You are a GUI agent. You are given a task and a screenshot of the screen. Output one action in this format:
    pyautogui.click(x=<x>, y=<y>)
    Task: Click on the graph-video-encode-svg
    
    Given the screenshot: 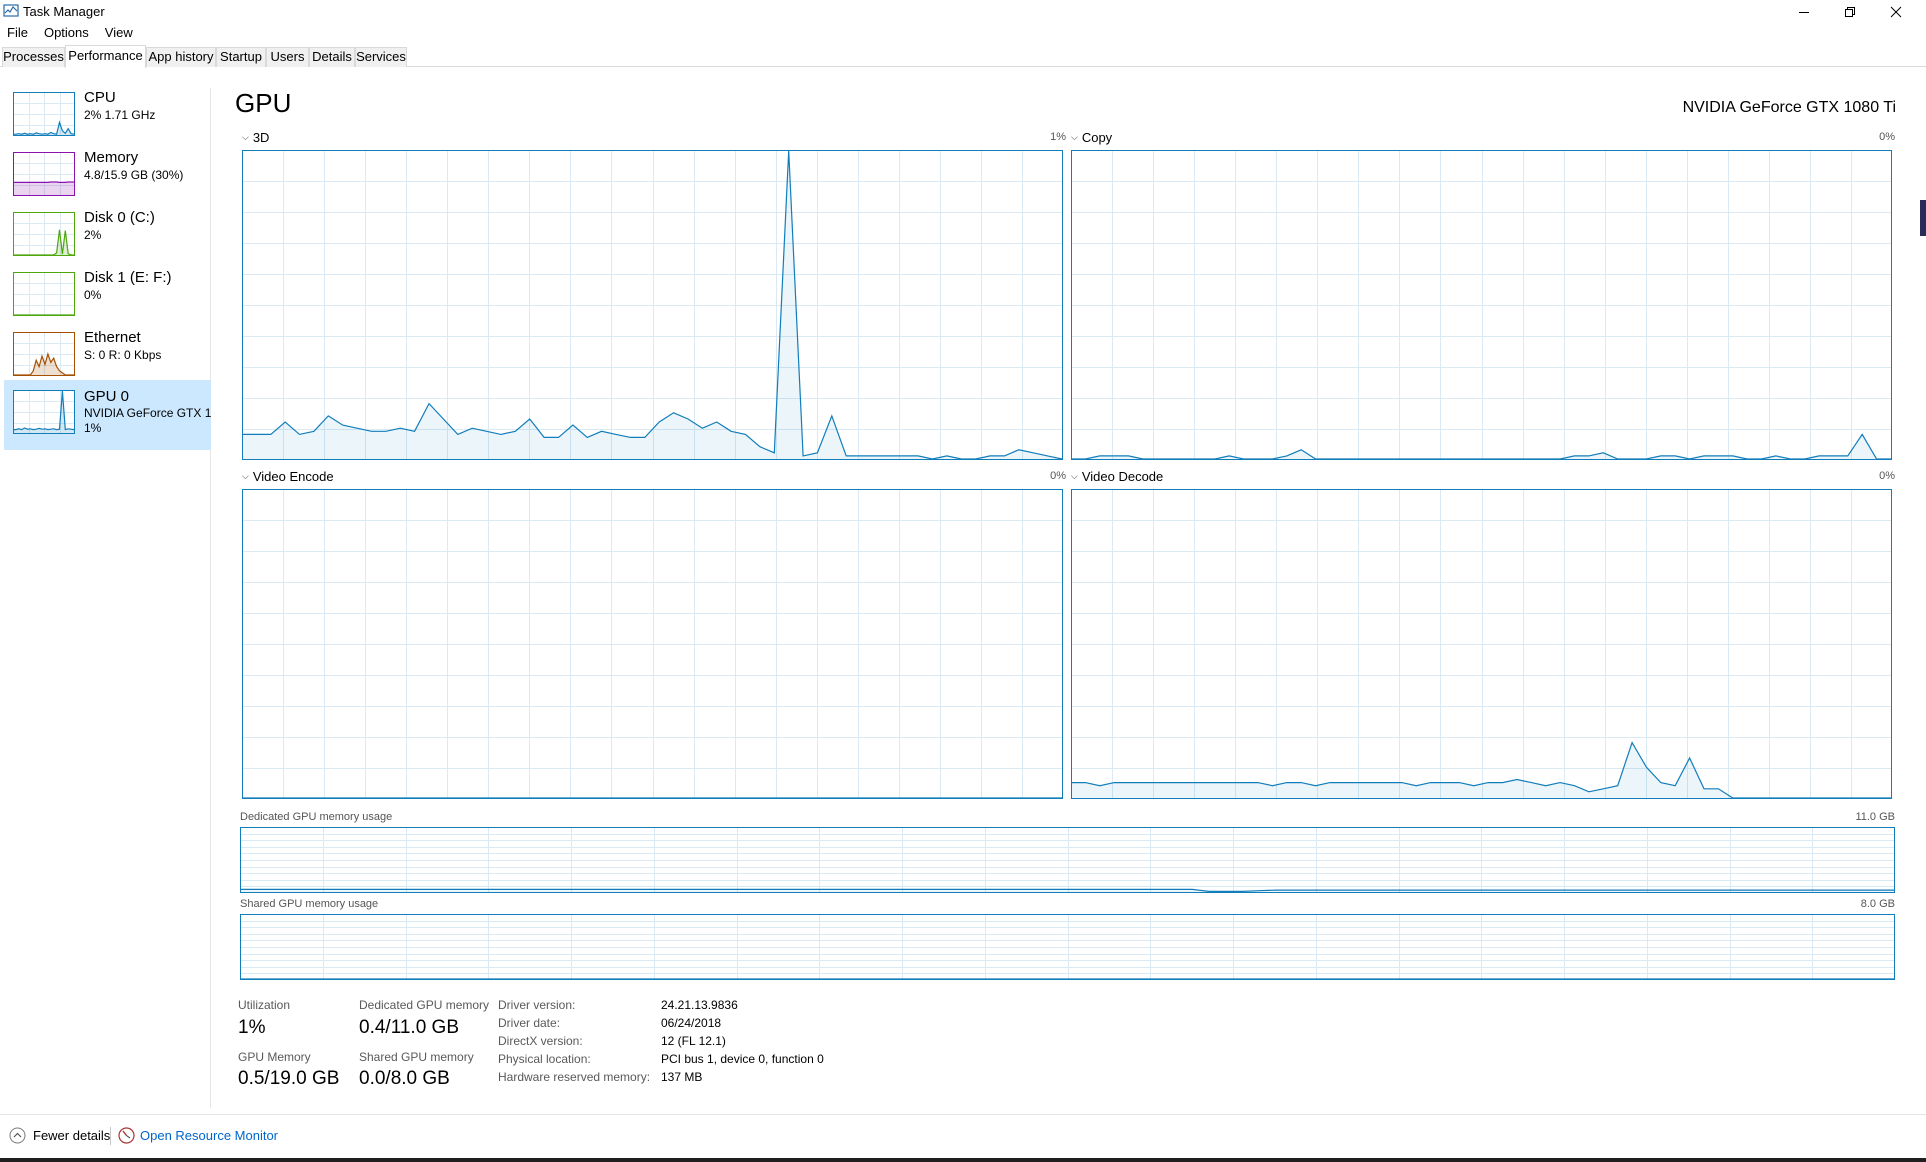 What is the action you would take?
    pyautogui.click(x=652, y=644)
    